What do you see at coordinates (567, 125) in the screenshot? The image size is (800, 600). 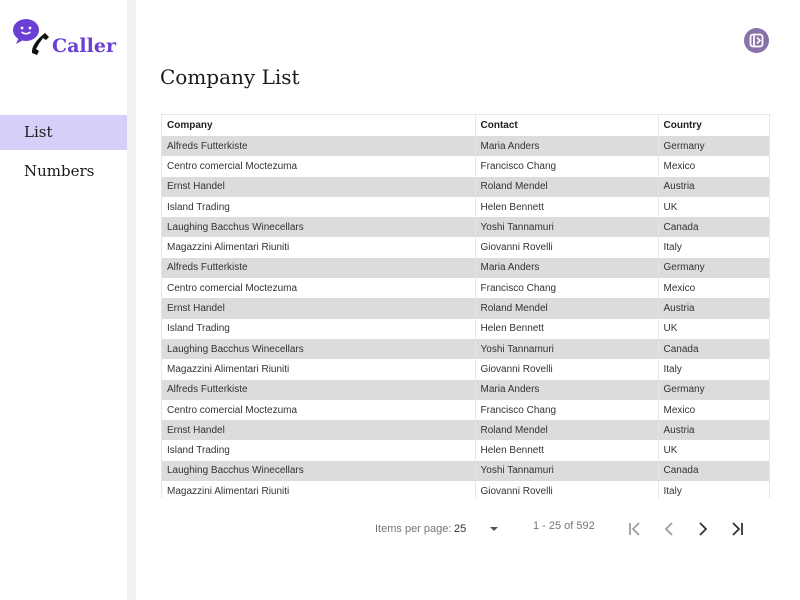 I see `column-header-contact: Contact` at bounding box center [567, 125].